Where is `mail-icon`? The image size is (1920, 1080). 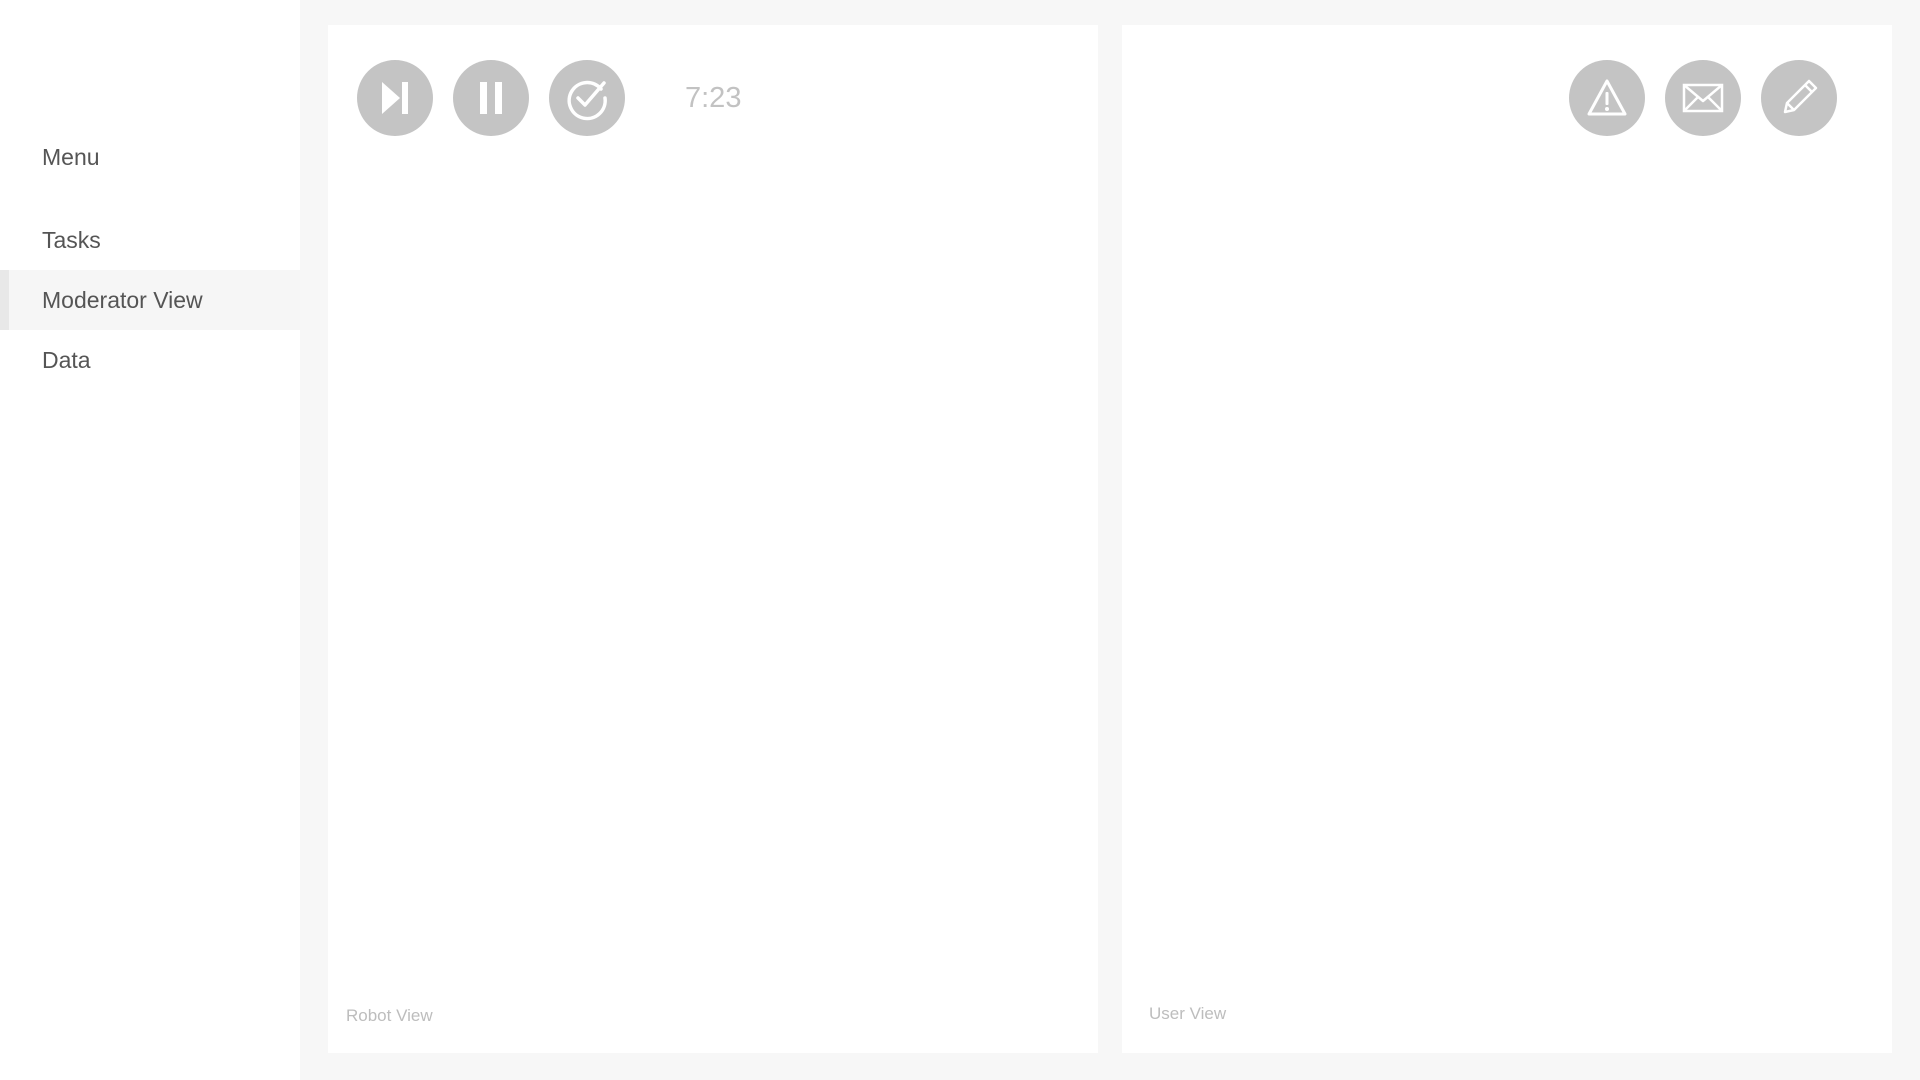
mail-icon is located at coordinates (1703, 98).